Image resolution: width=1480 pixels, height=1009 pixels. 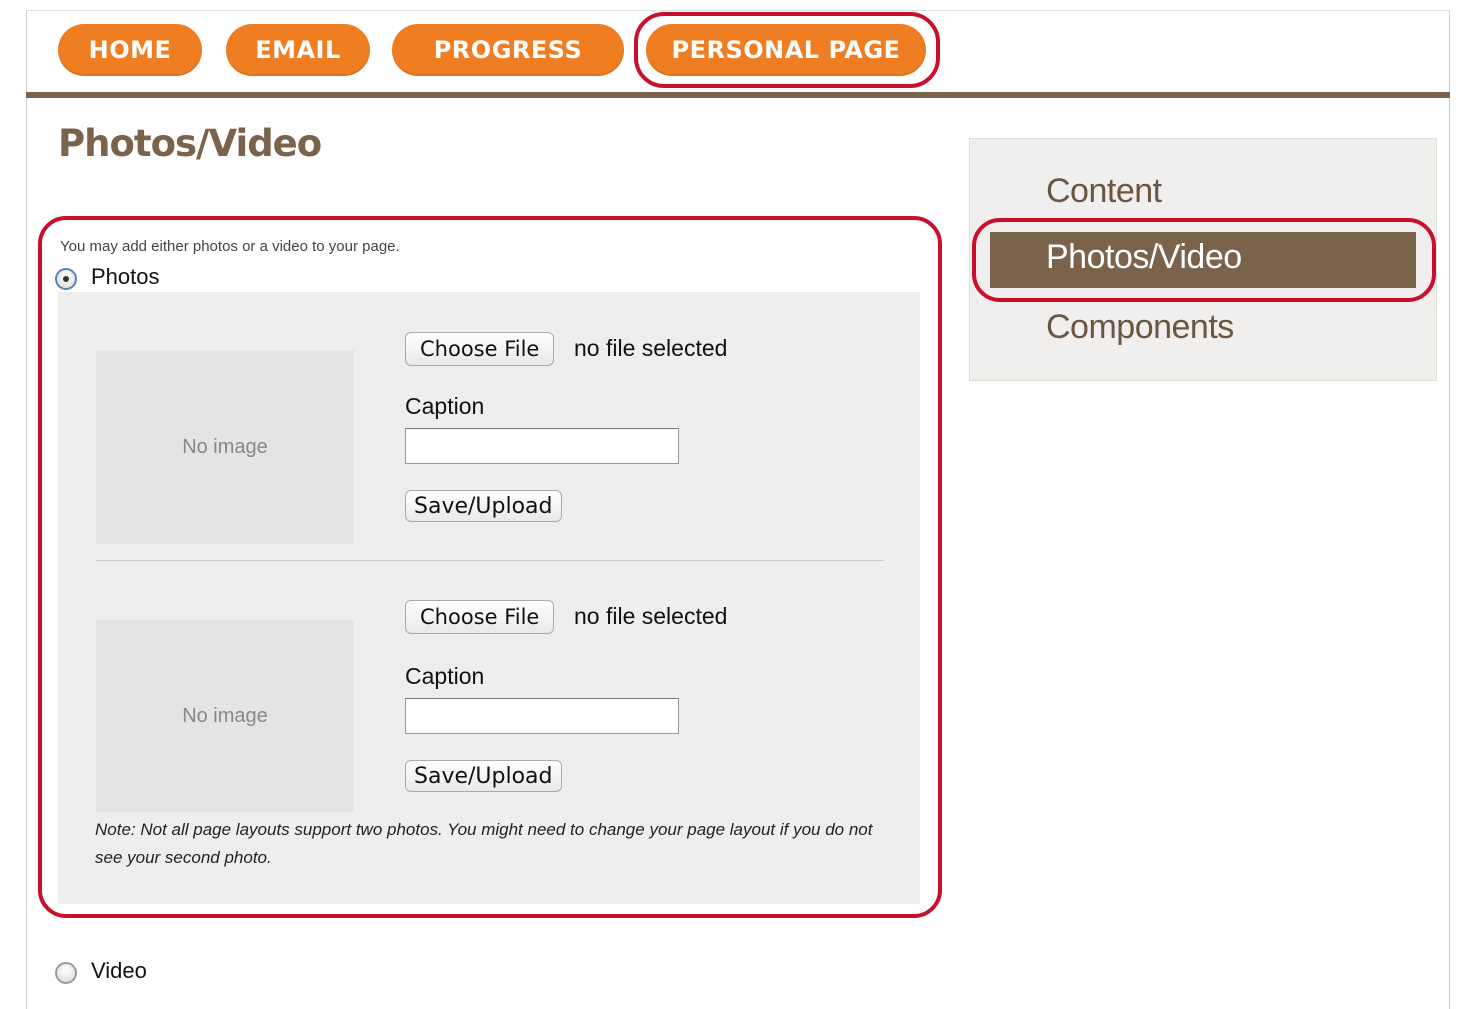 What do you see at coordinates (483, 776) in the screenshot?
I see `photo-2-save-upload-button: Save/Upload` at bounding box center [483, 776].